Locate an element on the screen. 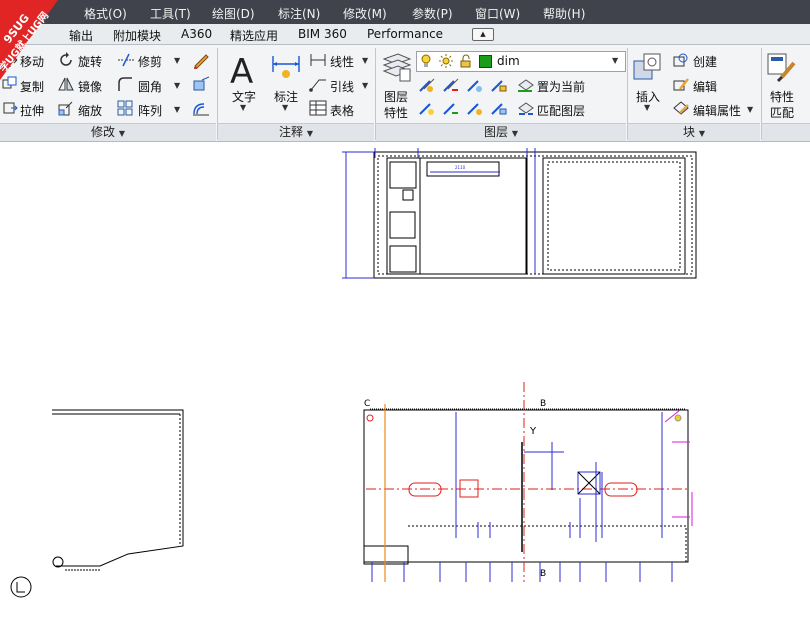 Image resolution: width=810 pixels, height=631 pixels. dimension-large-icon is located at coordinates (286, 67).